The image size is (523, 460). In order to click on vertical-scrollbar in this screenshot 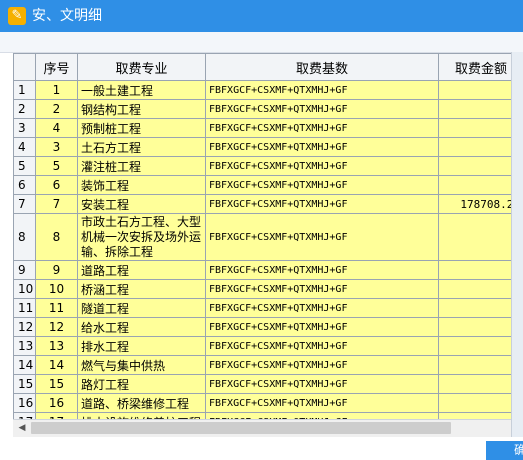, I will do `click(517, 256)`.